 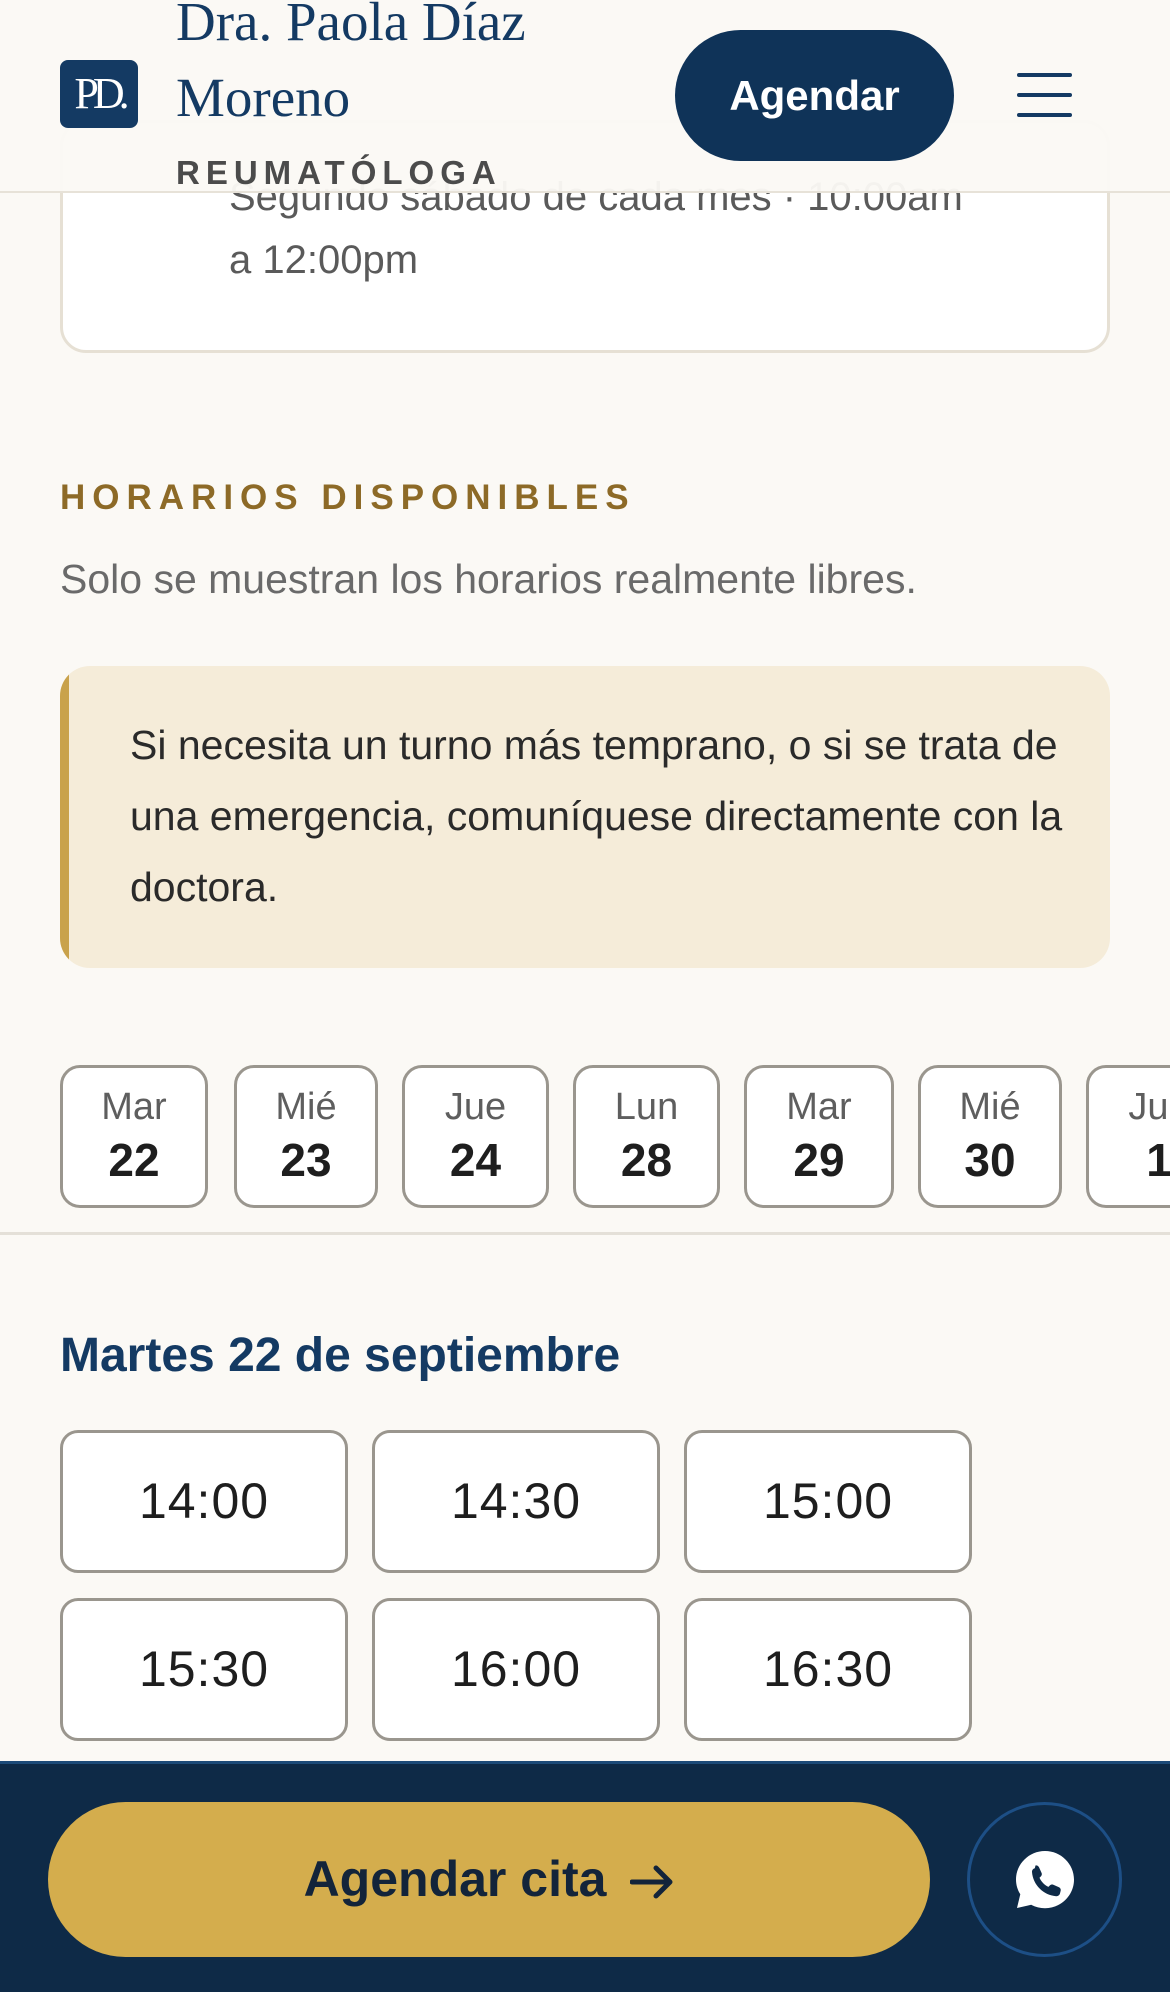 I want to click on day-pill: Mié 30, so click(x=990, y=1136).